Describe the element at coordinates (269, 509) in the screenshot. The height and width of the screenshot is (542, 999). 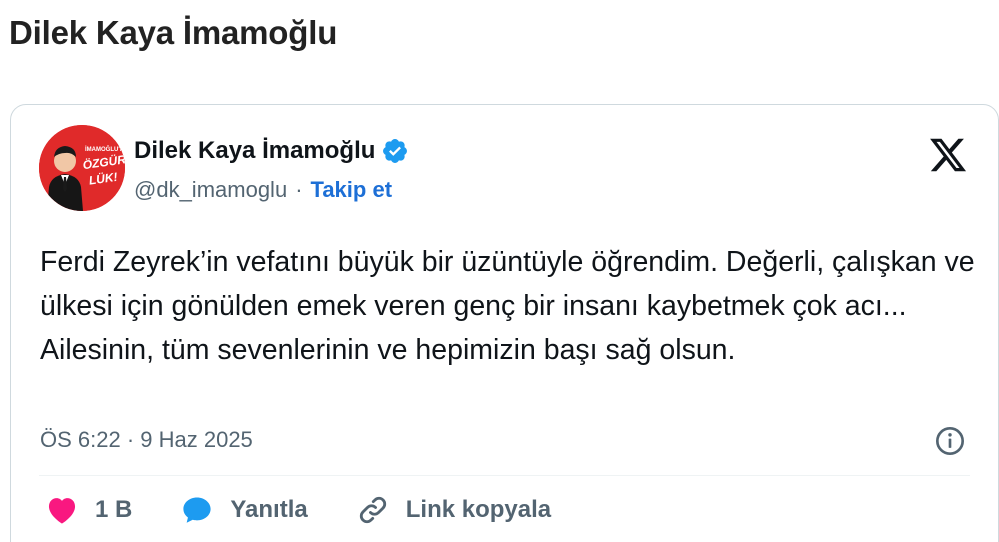
I see `reply-label: Yanıtla` at that location.